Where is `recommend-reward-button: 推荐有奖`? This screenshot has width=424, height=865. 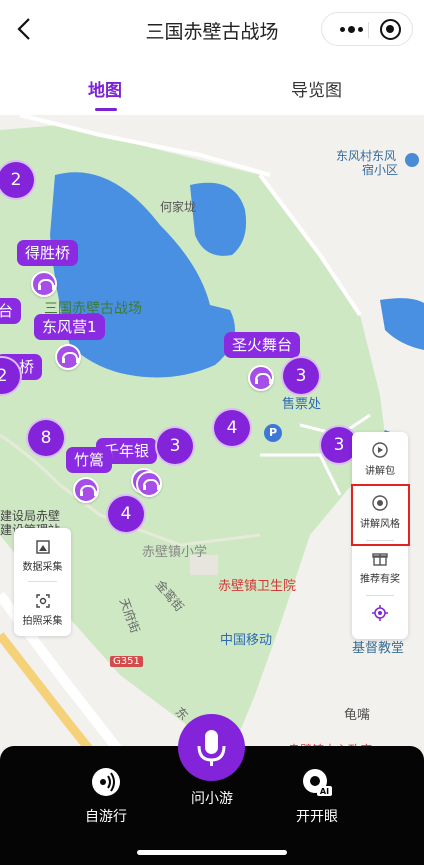 recommend-reward-button: 推荐有奖 is located at coordinates (380, 567).